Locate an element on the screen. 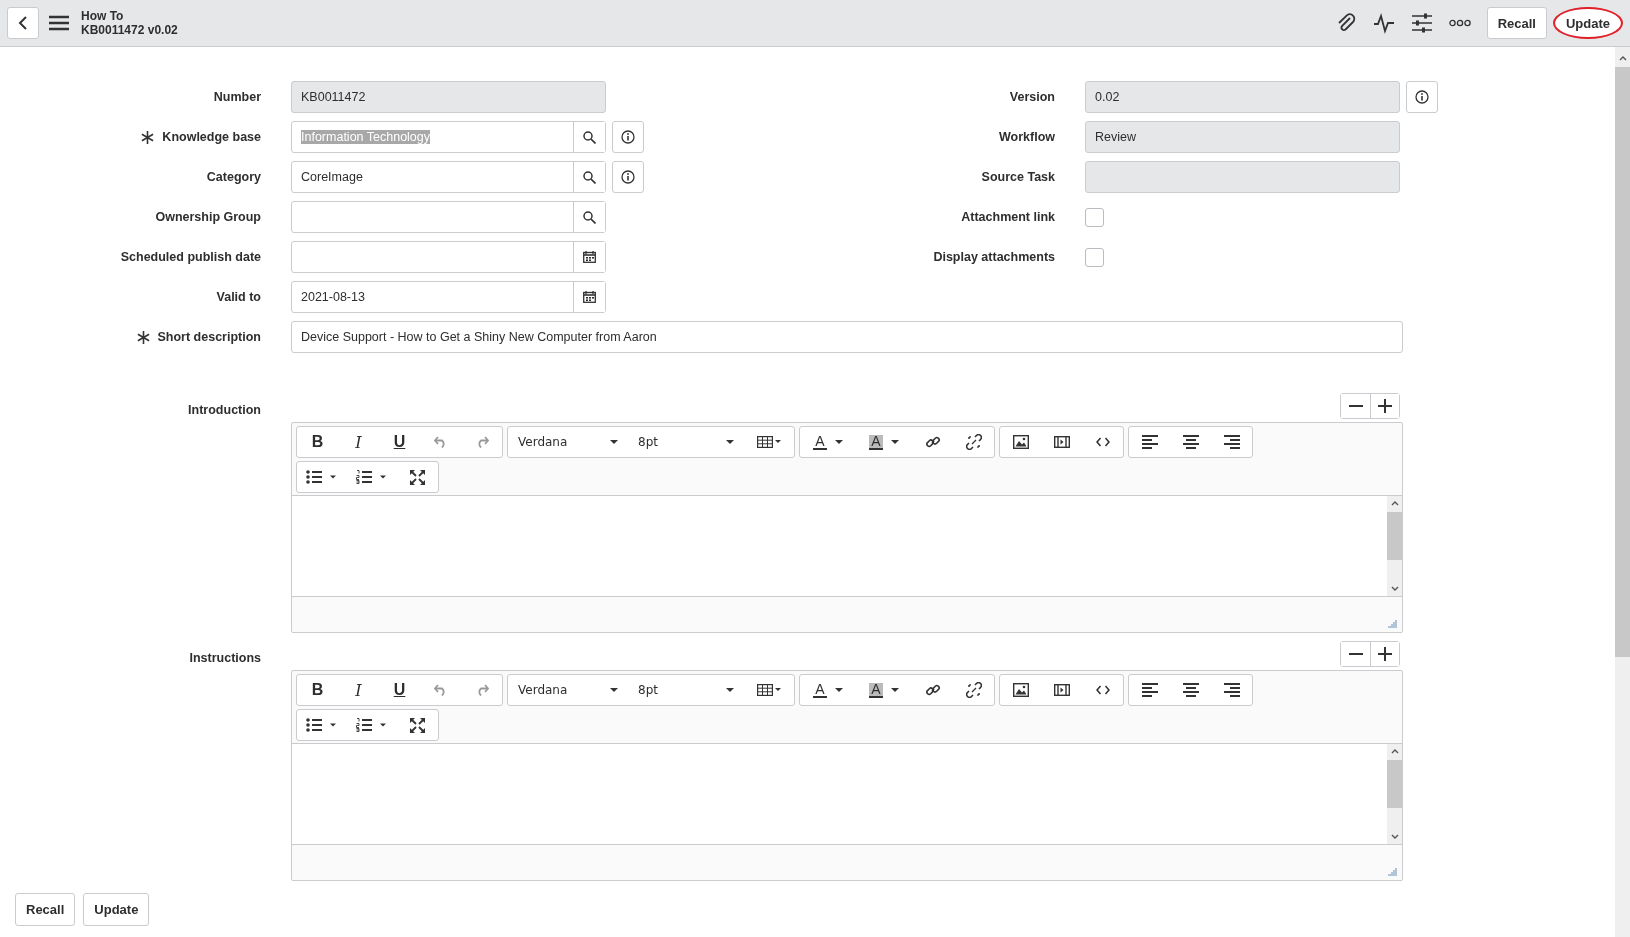 This screenshot has width=1630, height=937. field-label: Display attachments is located at coordinates (994, 257).